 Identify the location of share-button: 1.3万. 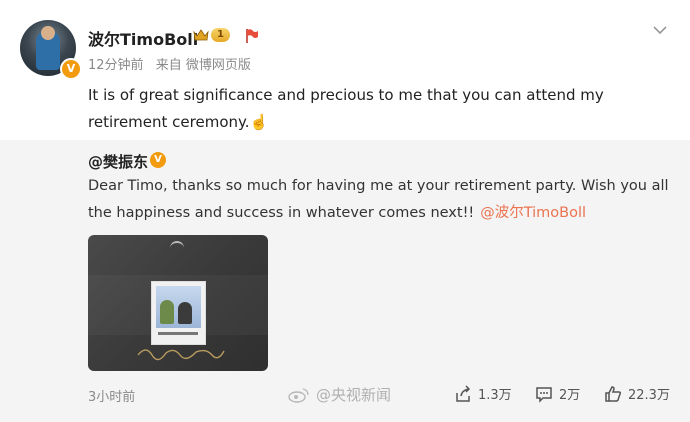
(483, 393).